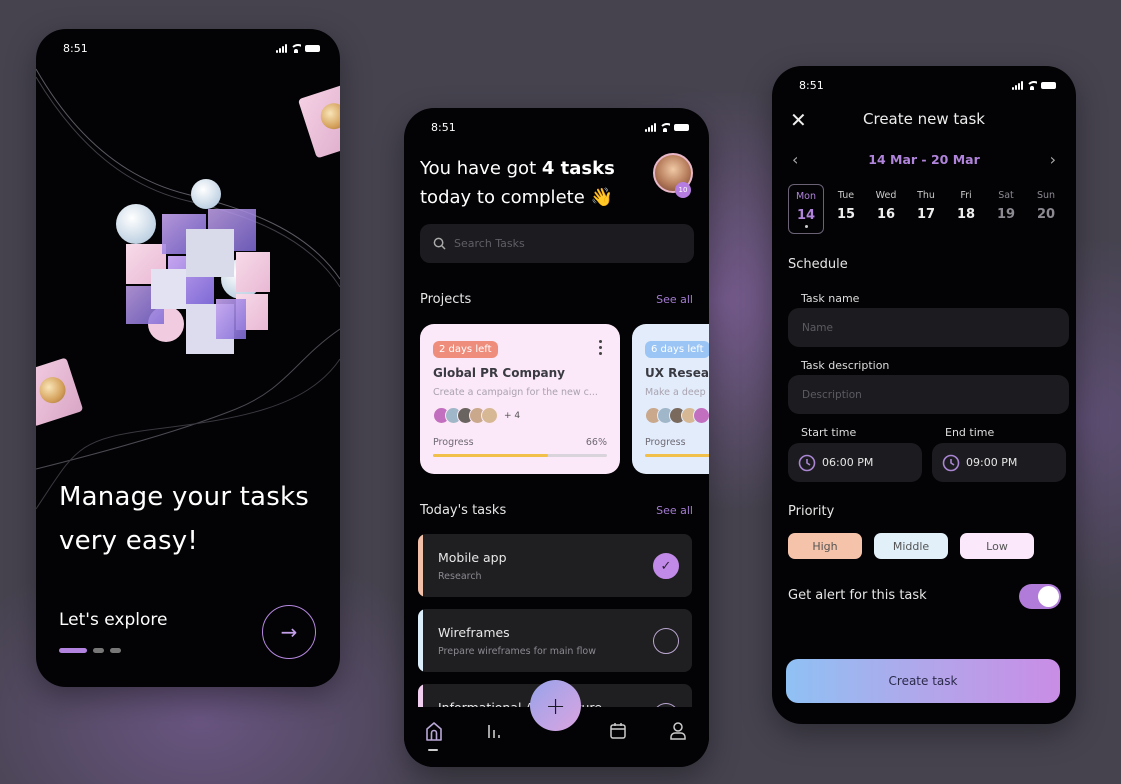 This screenshot has width=1121, height=784. What do you see at coordinates (666, 566) in the screenshot?
I see `task-checkbox: ✓` at bounding box center [666, 566].